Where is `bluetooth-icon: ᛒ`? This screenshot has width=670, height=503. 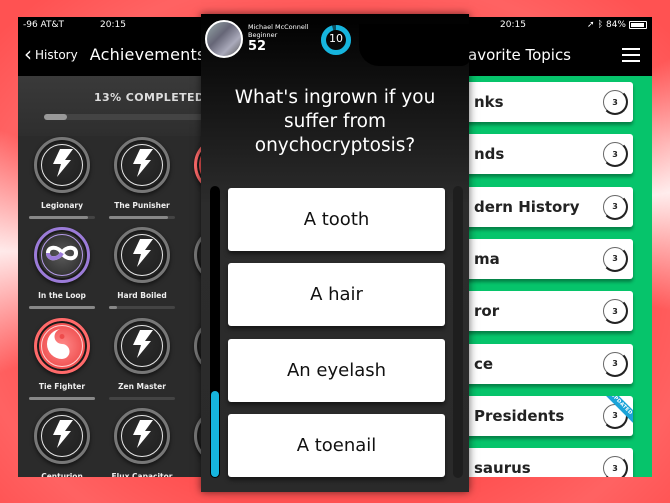
bluetooth-icon: ᛒ is located at coordinates (600, 25).